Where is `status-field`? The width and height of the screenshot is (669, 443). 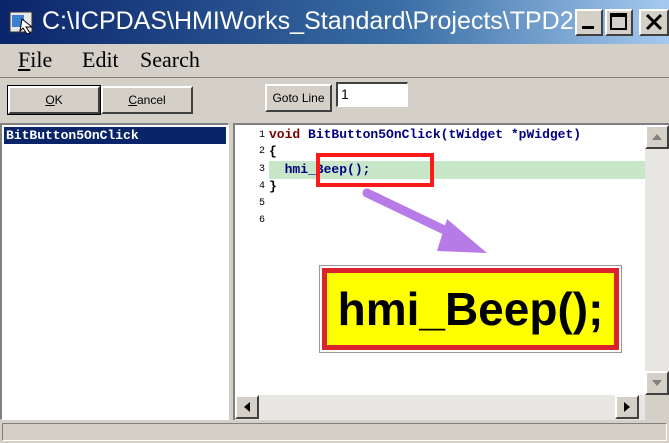 status-field is located at coordinates (334, 432).